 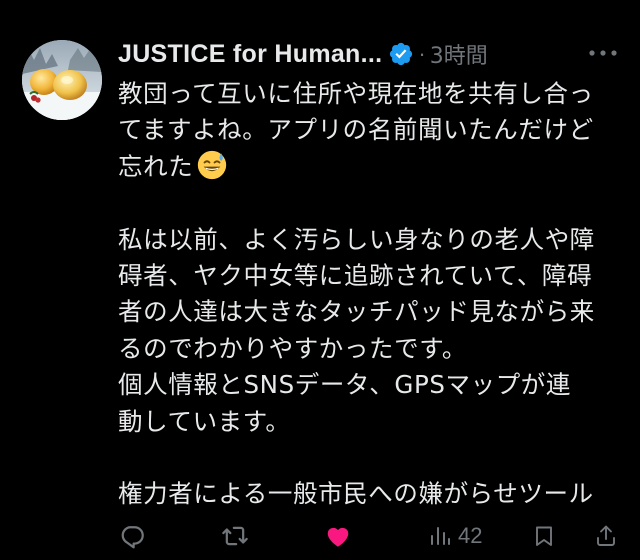 I want to click on share-icon, so click(x=606, y=535).